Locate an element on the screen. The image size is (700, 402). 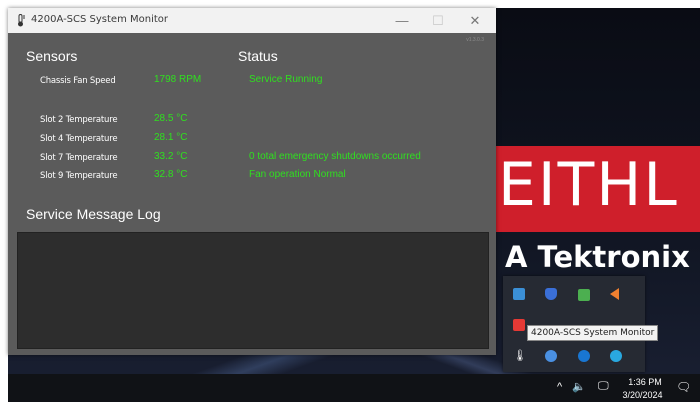
clock-date: 3/20/2024 is located at coordinates (642, 395).